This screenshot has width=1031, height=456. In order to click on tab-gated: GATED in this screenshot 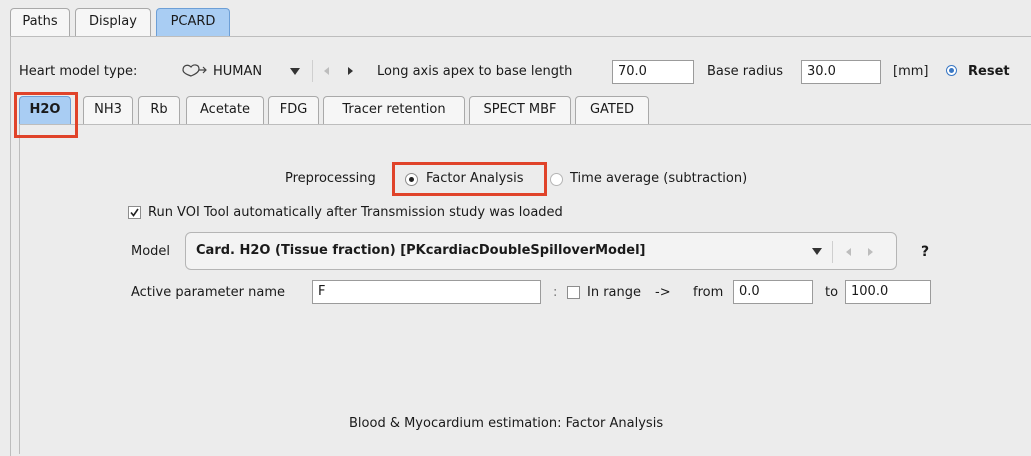, I will do `click(612, 110)`.